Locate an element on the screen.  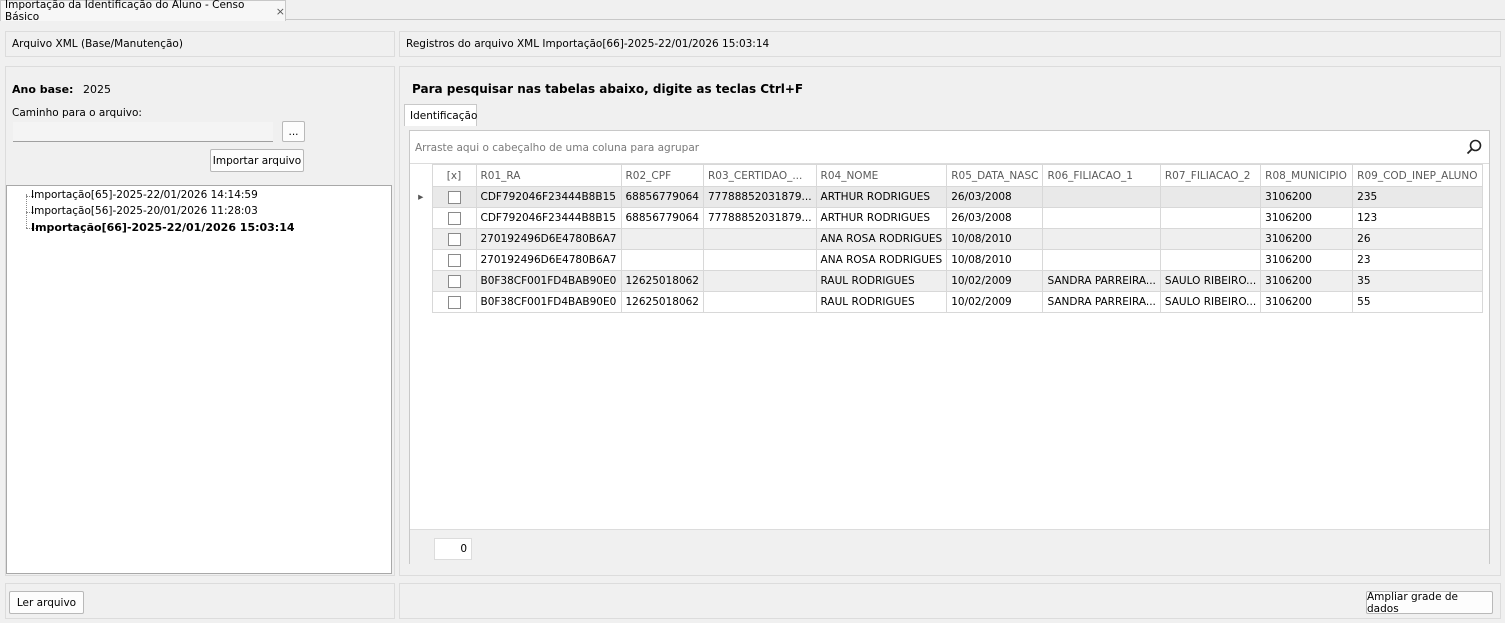
column-header-r08-municipio: R08_MUNICIPIO is located at coordinates (1307, 175).